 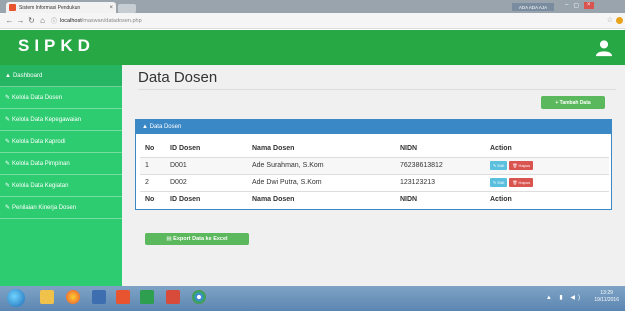 I want to click on col-header-no: No, so click(x=152, y=149).